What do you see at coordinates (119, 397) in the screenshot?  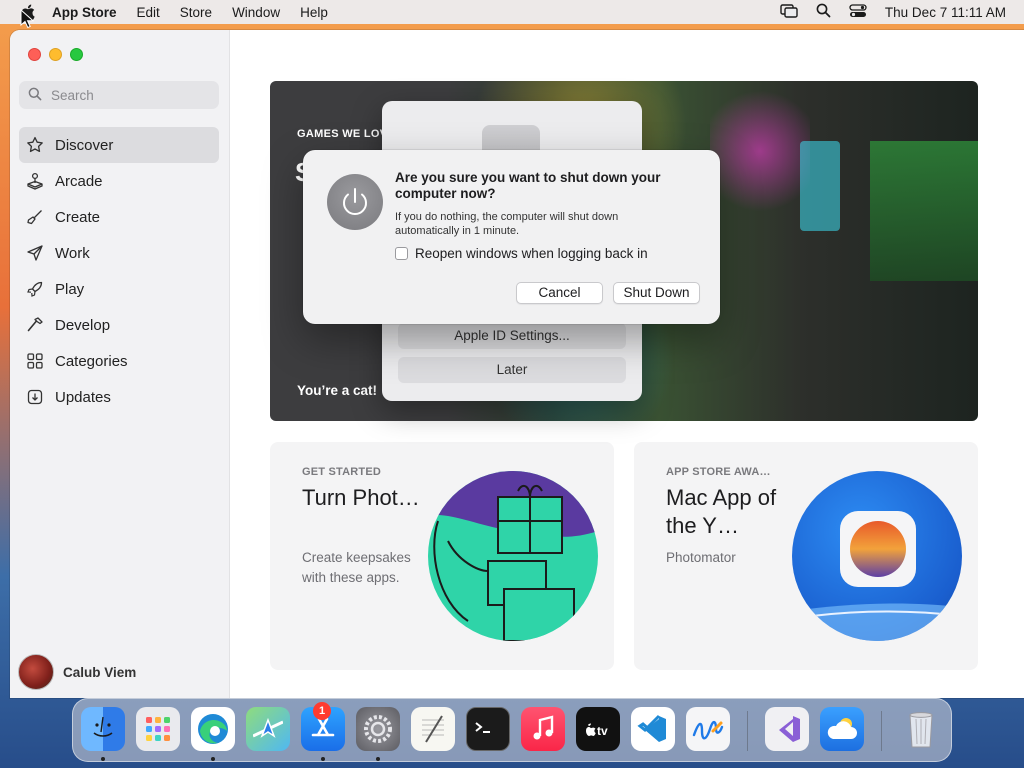 I see `sidebar-item-updates: Updates` at bounding box center [119, 397].